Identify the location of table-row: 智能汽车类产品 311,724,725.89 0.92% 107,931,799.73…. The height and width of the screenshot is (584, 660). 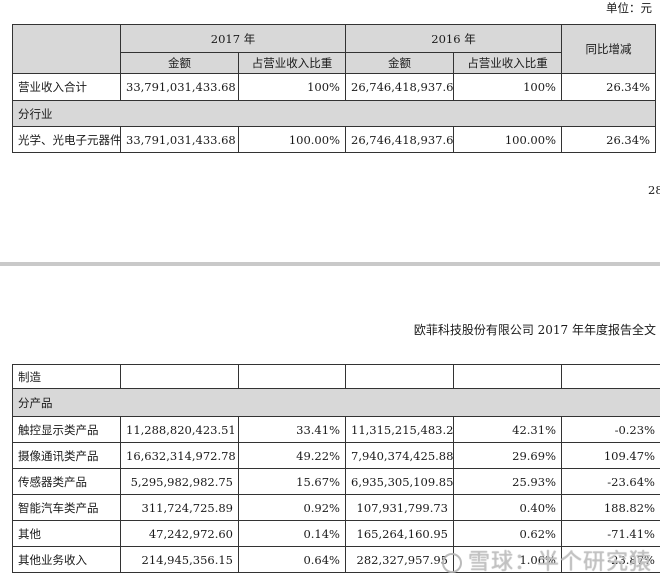
(336, 507).